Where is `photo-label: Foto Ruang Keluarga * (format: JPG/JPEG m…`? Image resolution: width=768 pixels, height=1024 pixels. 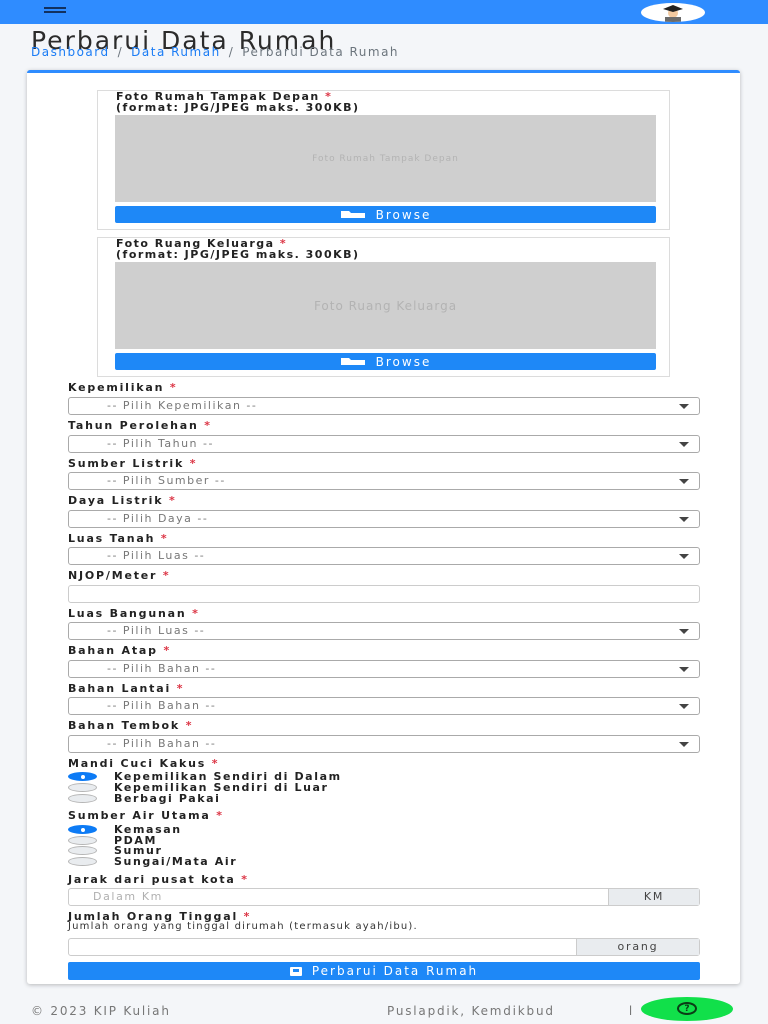 photo-label: Foto Ruang Keluarga * (format: JPG/JPEG m… is located at coordinates (238, 249).